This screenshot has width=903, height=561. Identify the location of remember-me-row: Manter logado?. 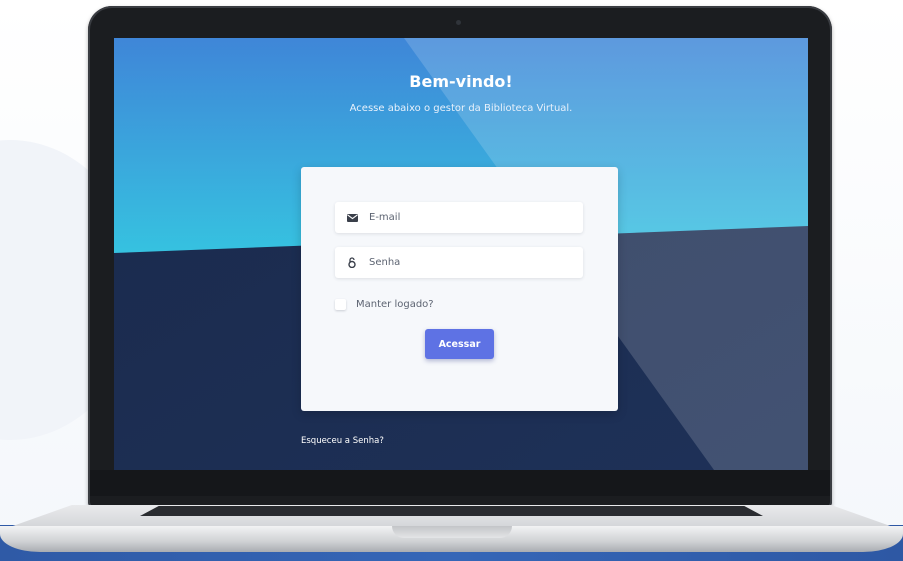
(384, 304).